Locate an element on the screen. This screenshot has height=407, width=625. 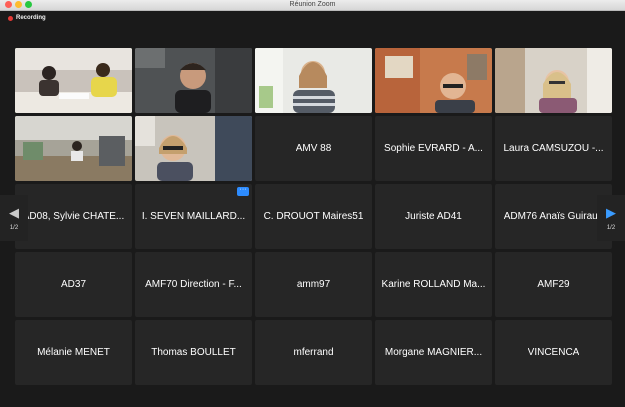
video-tile-man-glasses is located at coordinates (193, 80).